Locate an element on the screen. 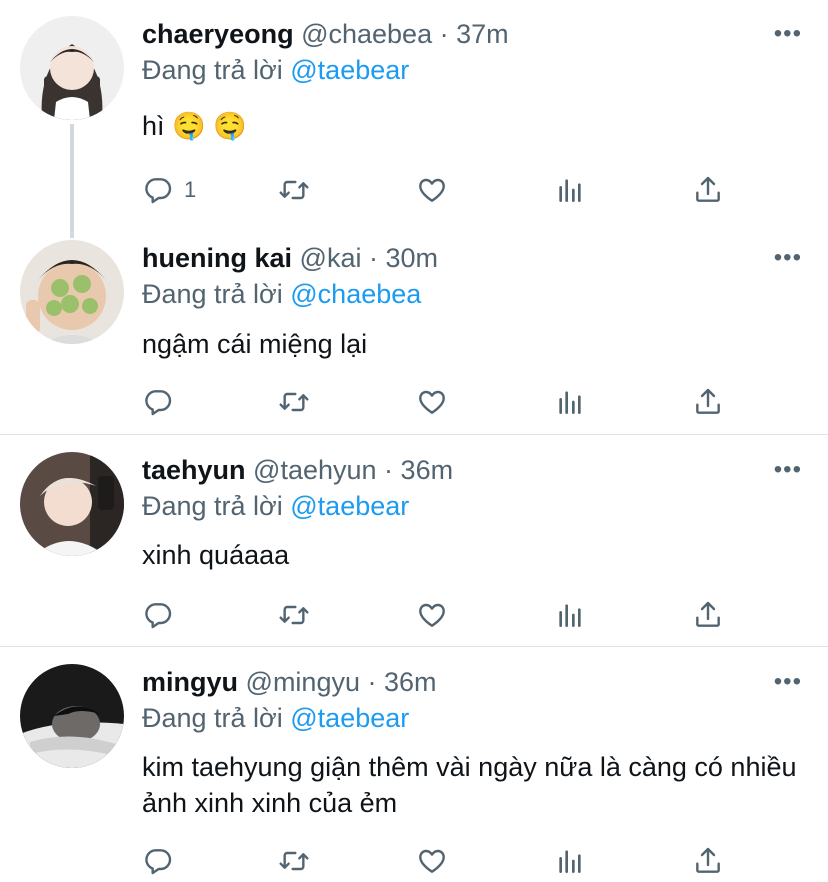 The image size is (828, 882). replying-to: Đang trả lời @chaebea is located at coordinates (281, 294).